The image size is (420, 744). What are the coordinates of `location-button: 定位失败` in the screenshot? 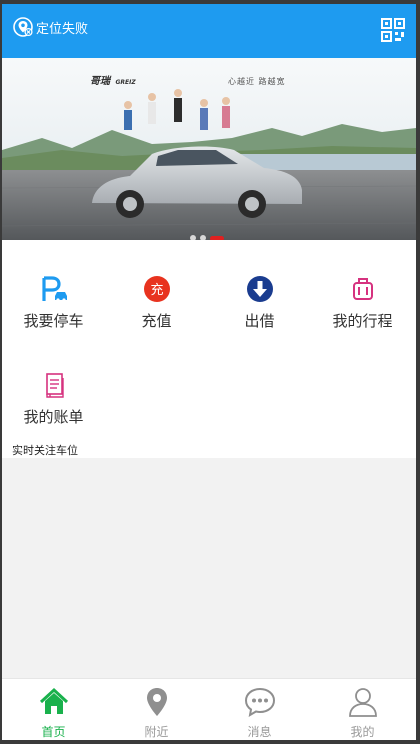 It's located at (50, 27).